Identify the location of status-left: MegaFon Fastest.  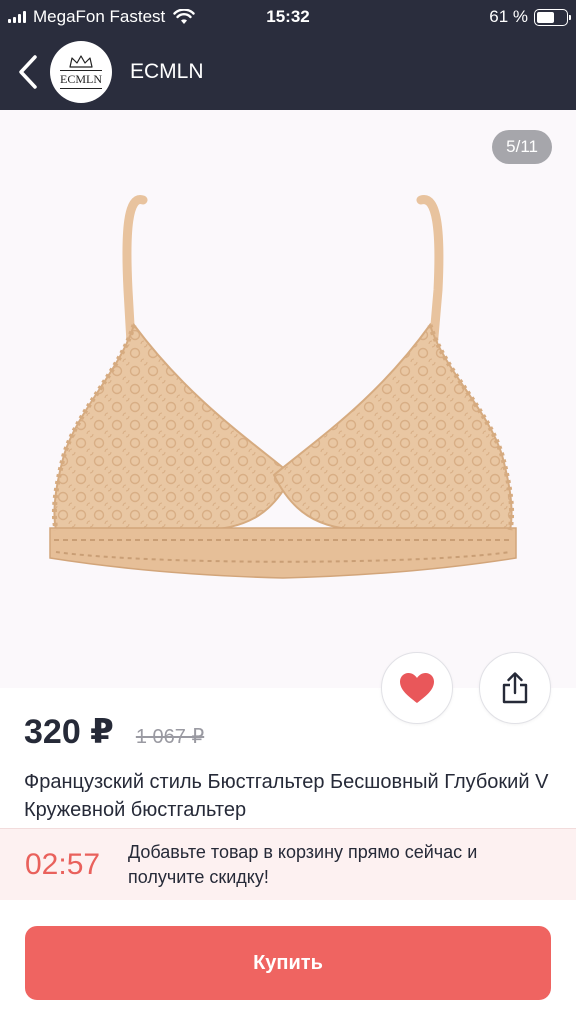
(101, 17).